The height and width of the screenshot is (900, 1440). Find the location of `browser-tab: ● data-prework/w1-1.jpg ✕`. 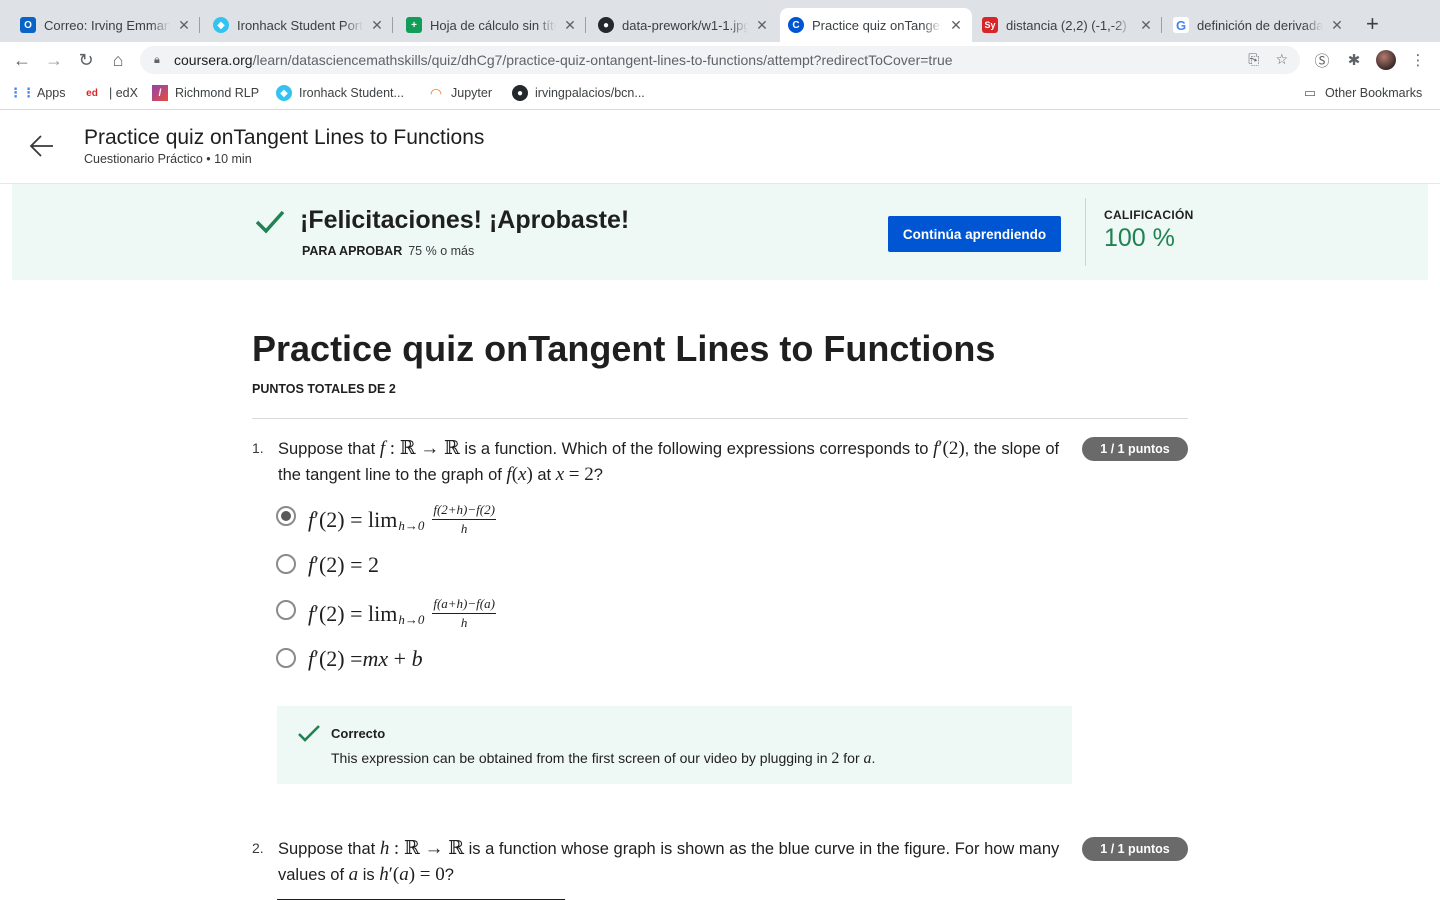

browser-tab: ● data-prework/w1-1.jpg ✕ is located at coordinates (684, 25).